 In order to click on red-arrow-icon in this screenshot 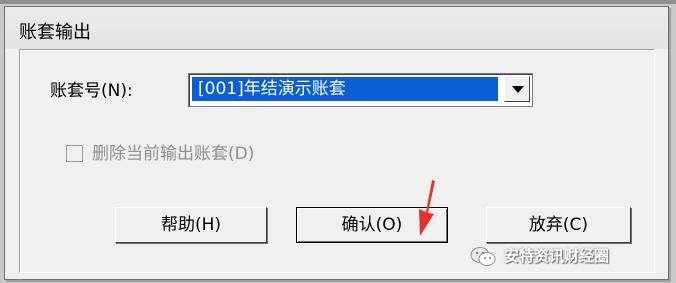, I will do `click(427, 208)`.